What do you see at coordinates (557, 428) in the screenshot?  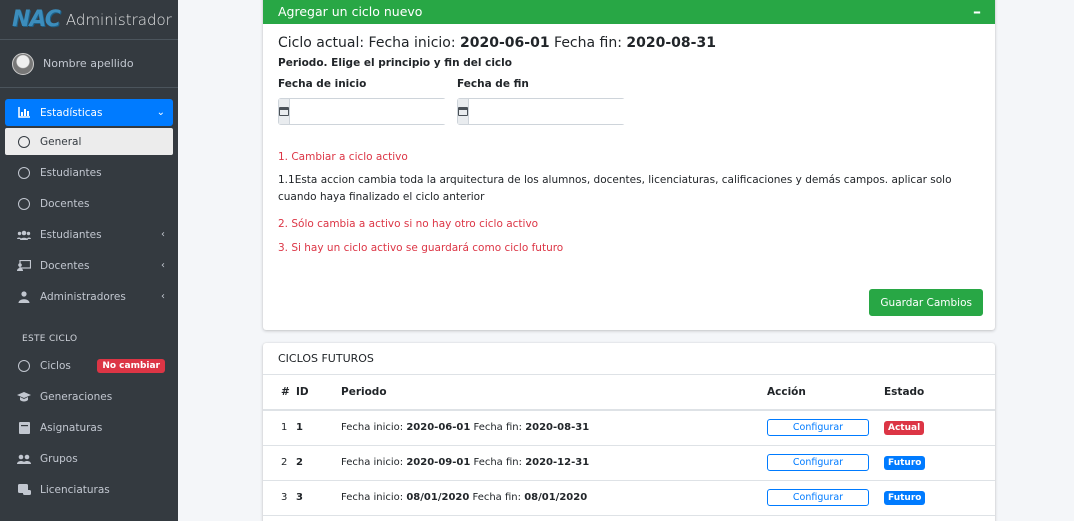 I see `end-date: 2020-08-31` at bounding box center [557, 428].